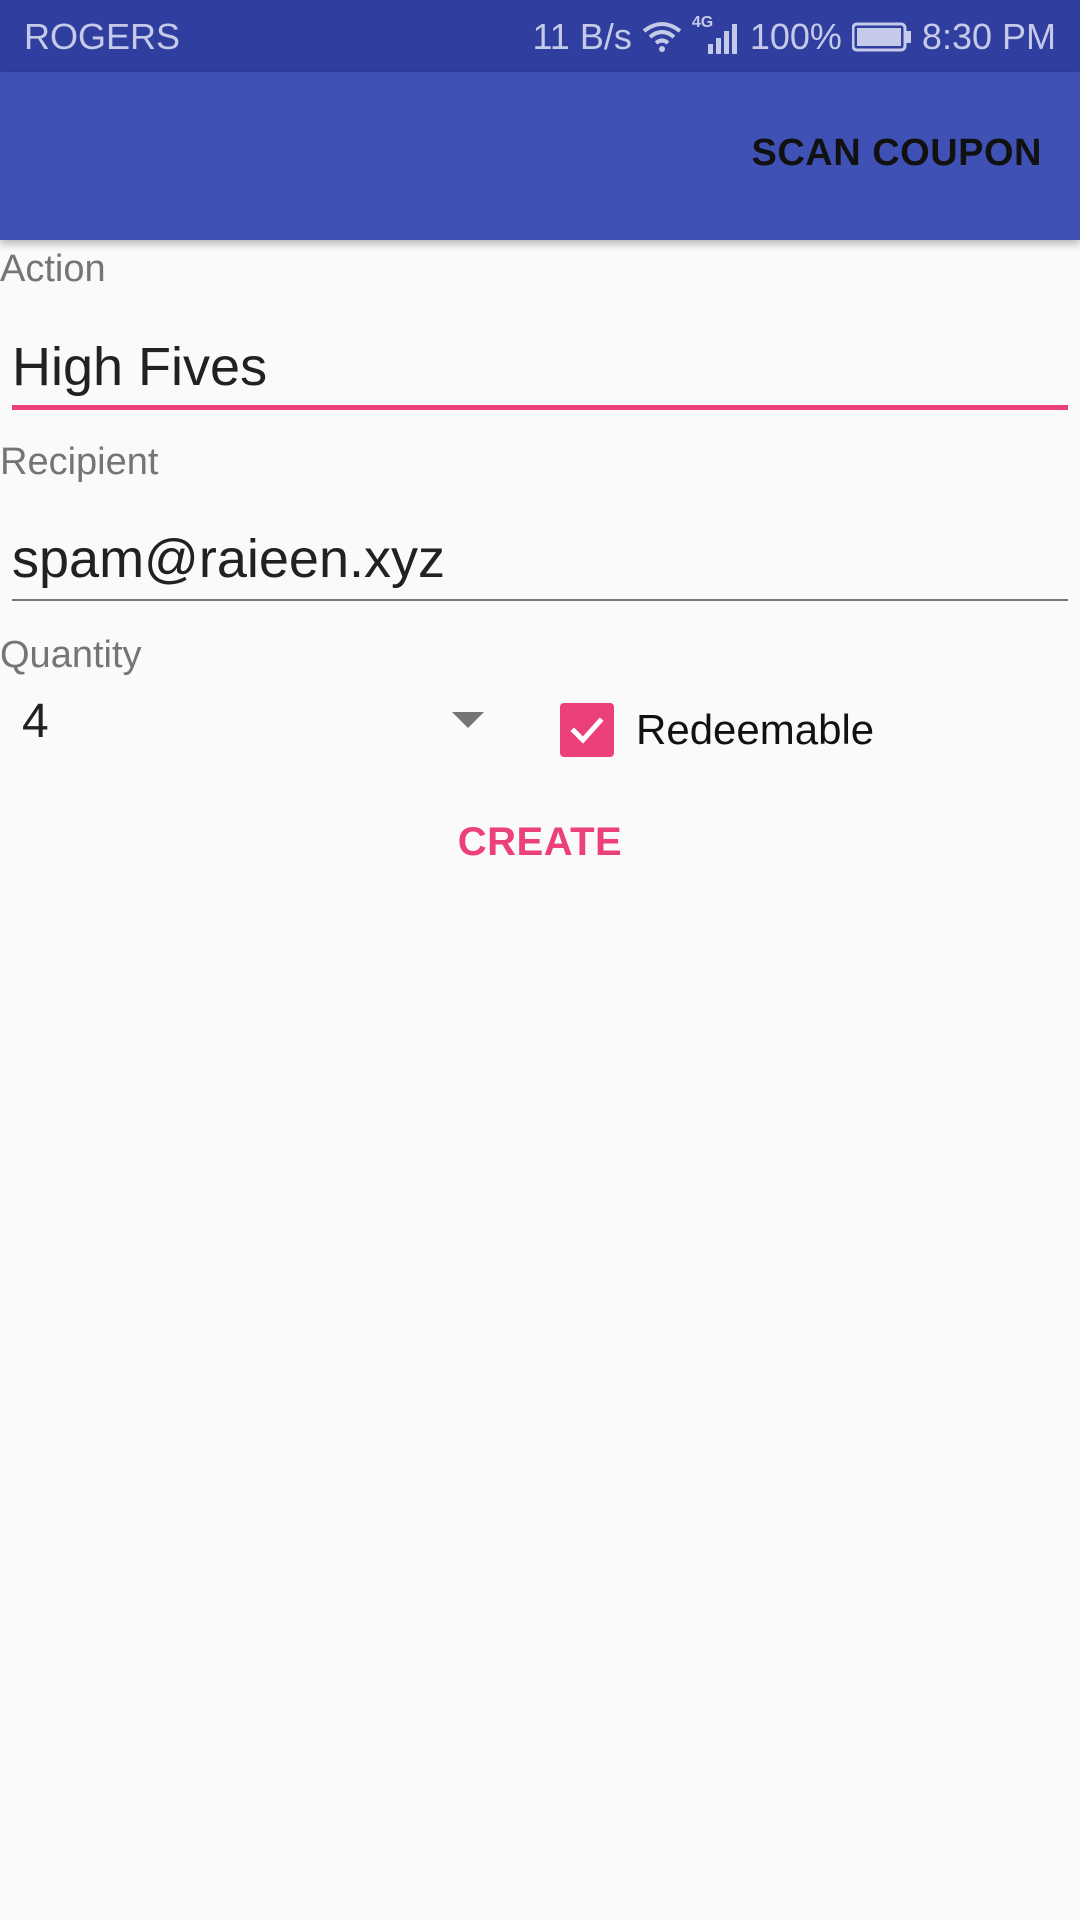  Describe the element at coordinates (35, 721) in the screenshot. I see `quantity-value: 4` at that location.